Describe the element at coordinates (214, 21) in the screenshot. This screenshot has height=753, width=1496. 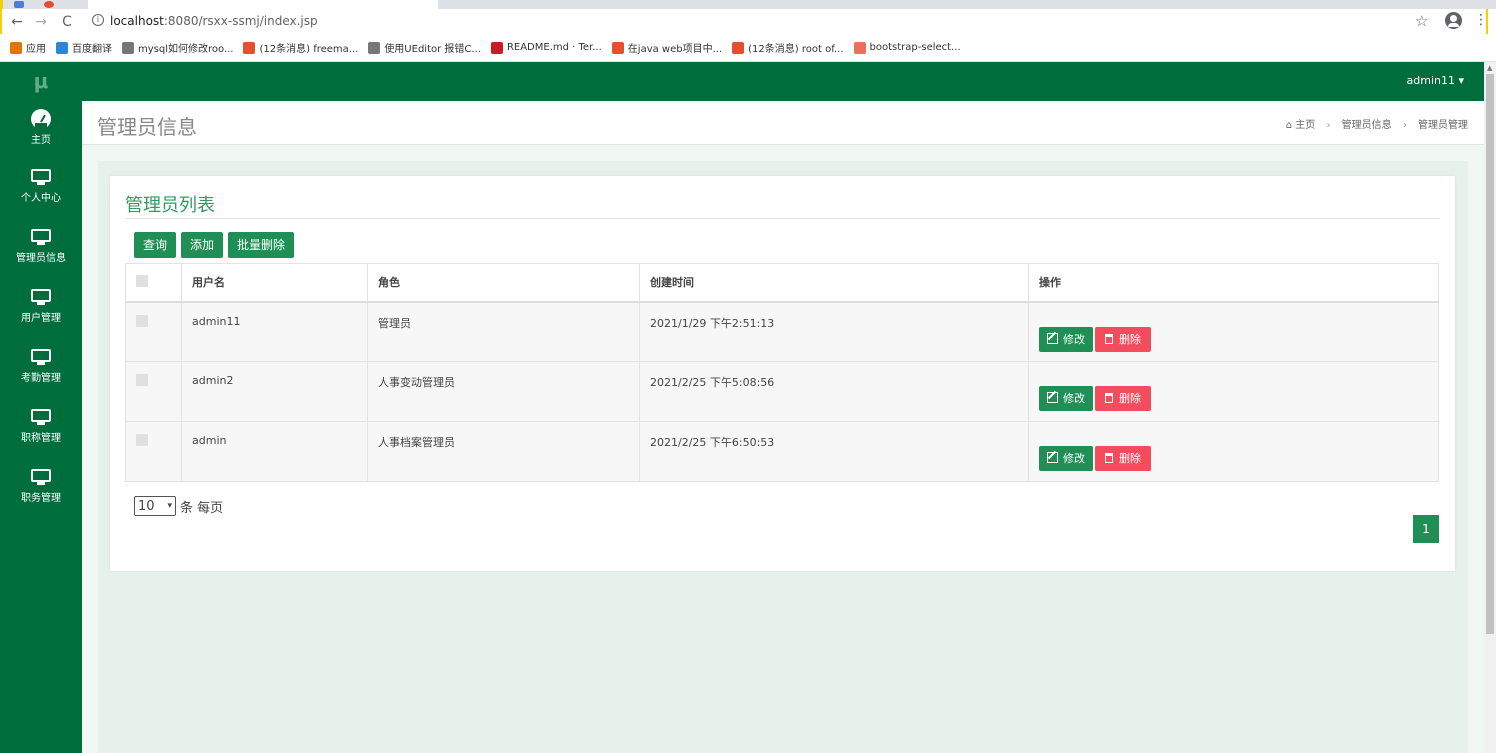
I see `address-bar: localhost:8080/rsxx-ssmj/index.jsp` at that location.